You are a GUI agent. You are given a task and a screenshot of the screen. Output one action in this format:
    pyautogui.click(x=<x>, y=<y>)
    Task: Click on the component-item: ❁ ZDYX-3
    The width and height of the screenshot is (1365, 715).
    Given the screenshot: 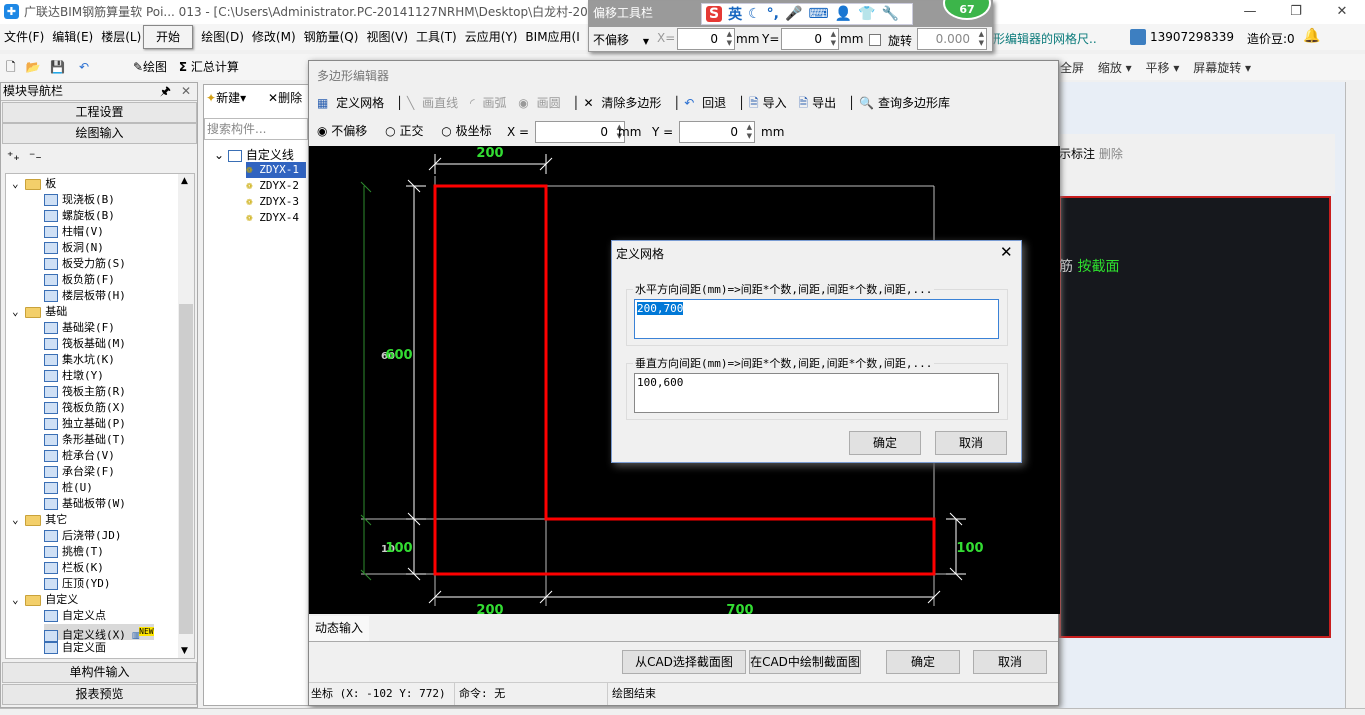 What is the action you would take?
    pyautogui.click(x=276, y=202)
    